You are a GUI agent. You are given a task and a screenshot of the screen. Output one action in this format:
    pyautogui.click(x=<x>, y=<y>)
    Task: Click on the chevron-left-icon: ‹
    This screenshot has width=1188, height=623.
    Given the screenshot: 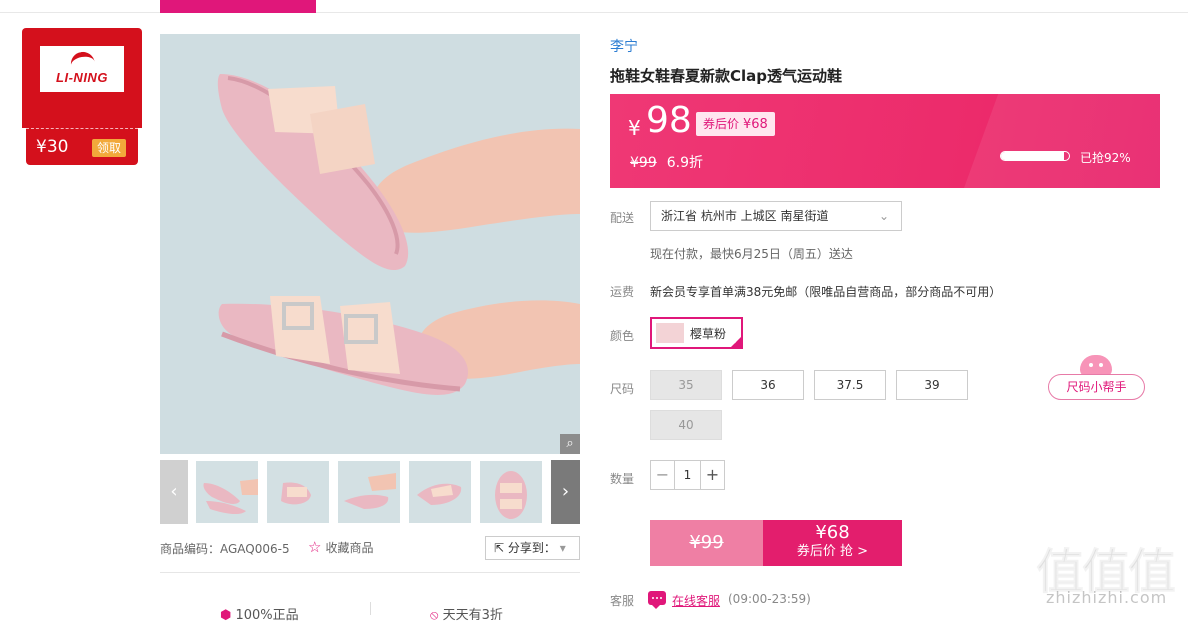 What is the action you would take?
    pyautogui.click(x=174, y=491)
    